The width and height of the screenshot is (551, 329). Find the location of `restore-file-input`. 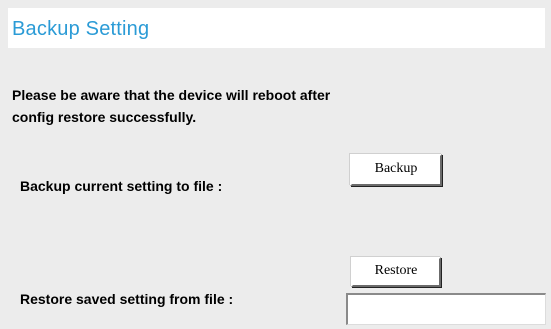

restore-file-input is located at coordinates (446, 309).